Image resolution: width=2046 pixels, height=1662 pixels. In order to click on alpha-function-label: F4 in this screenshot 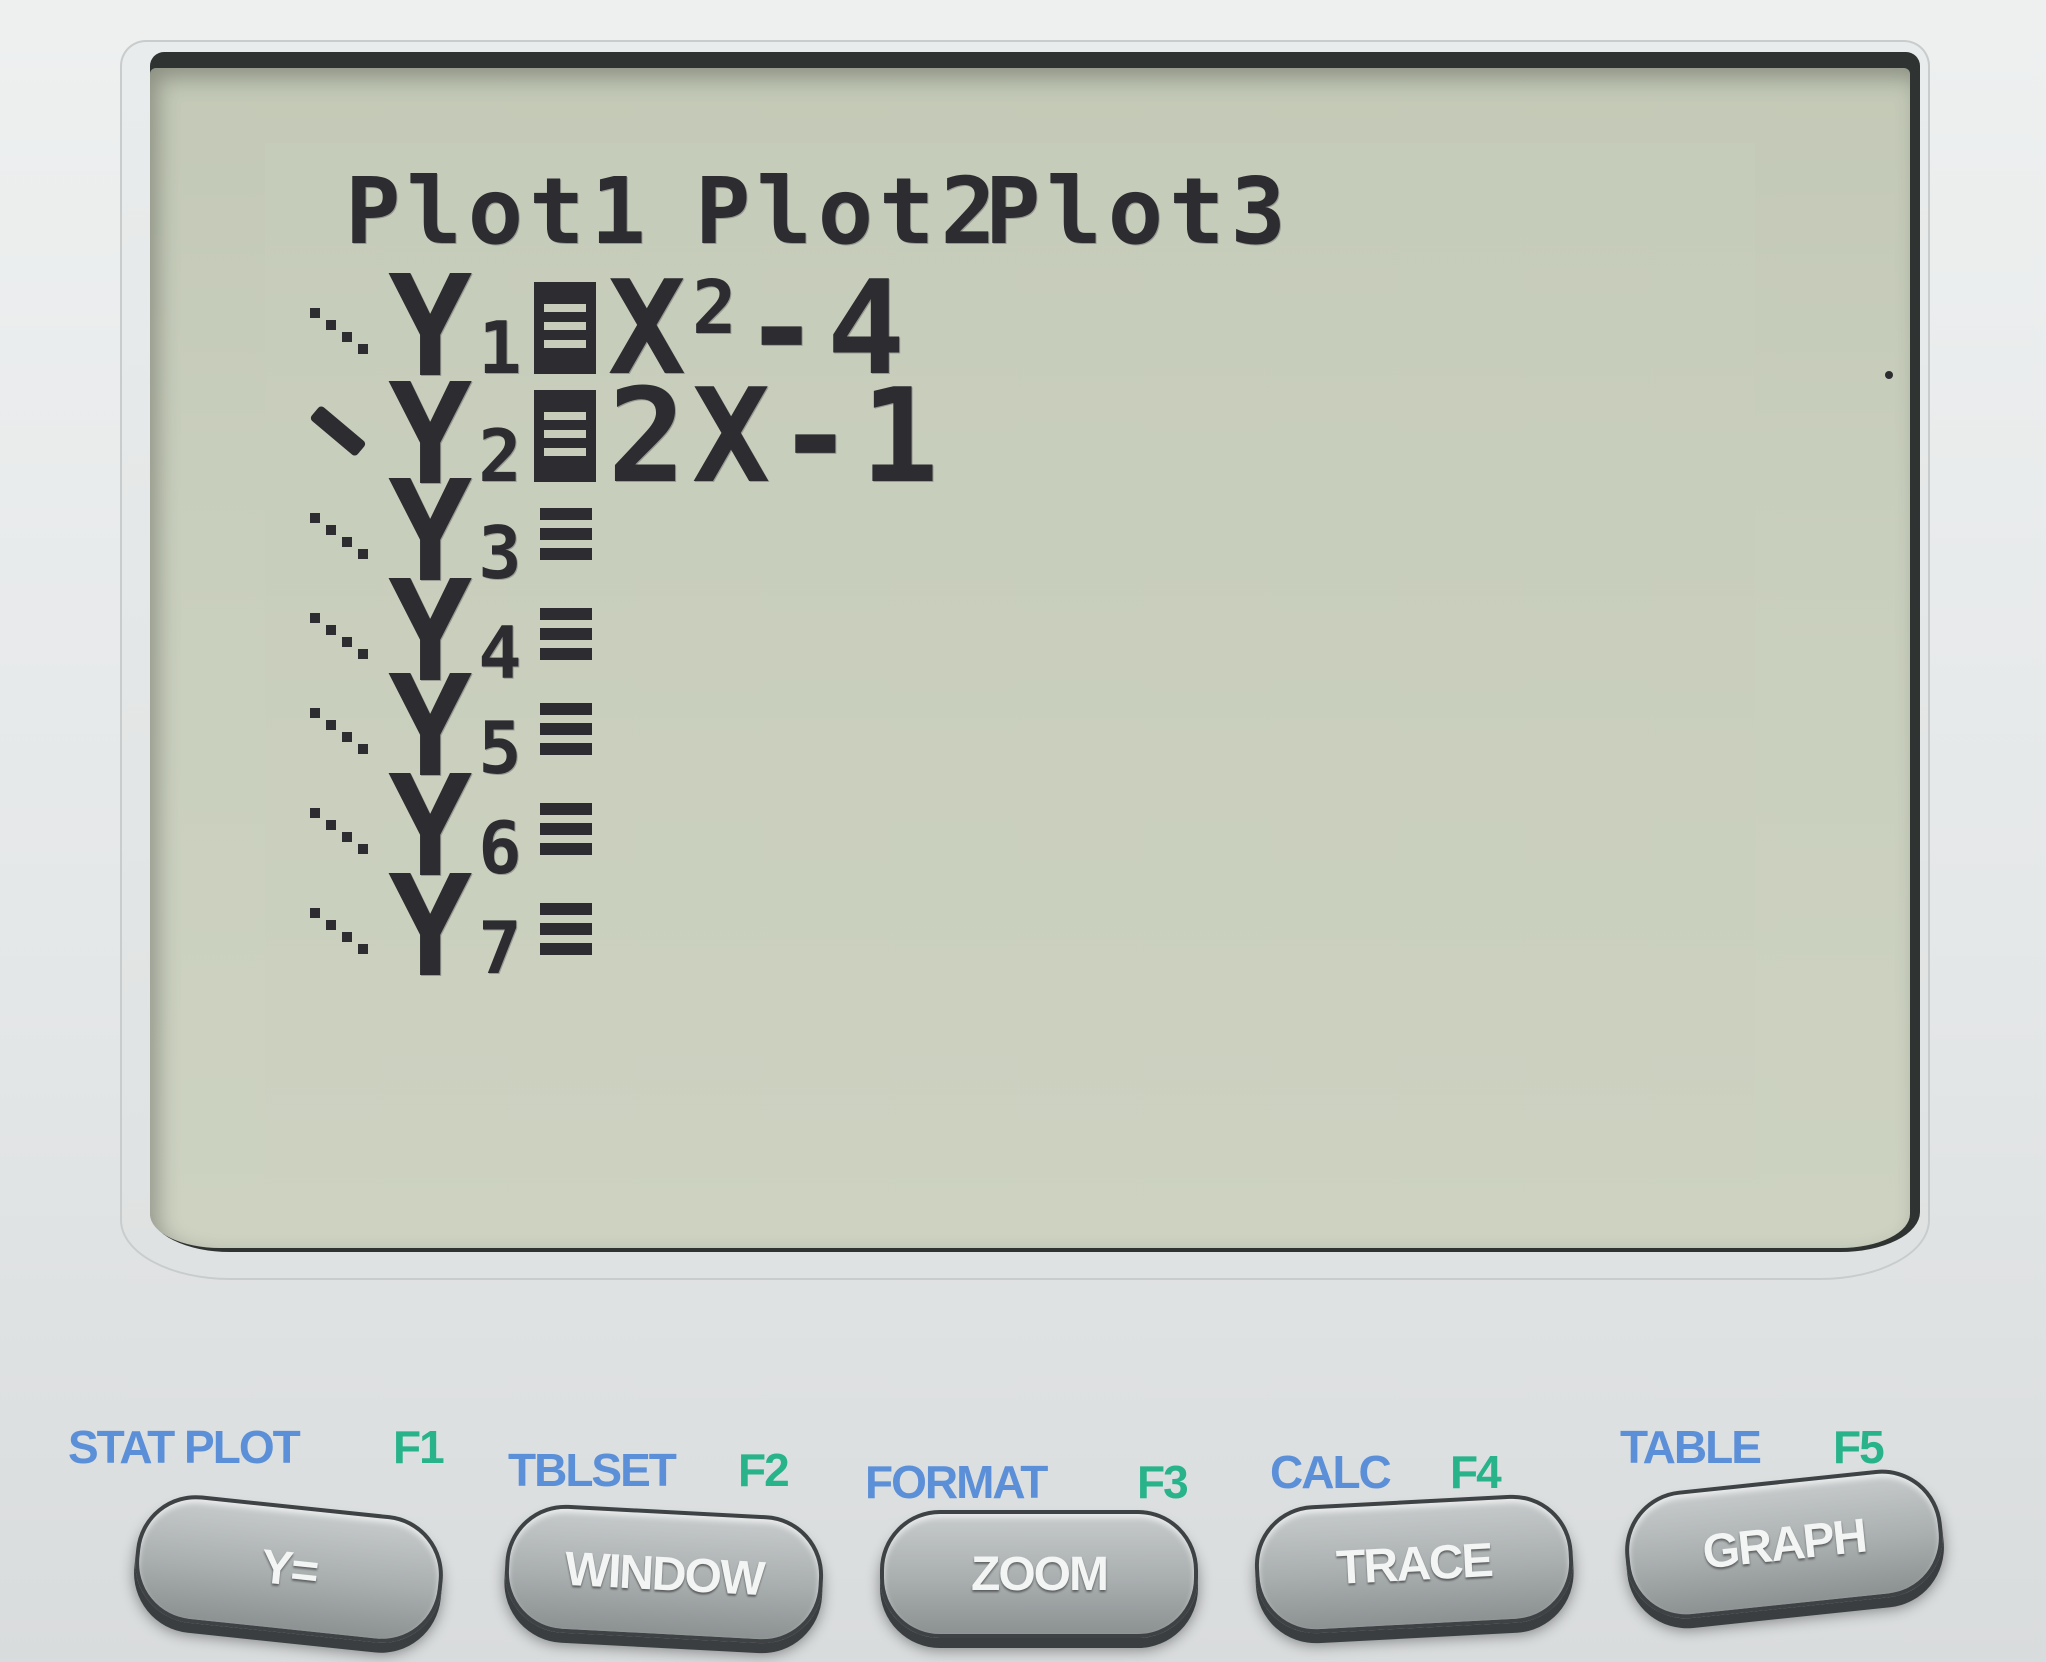, I will do `click(1476, 1472)`.